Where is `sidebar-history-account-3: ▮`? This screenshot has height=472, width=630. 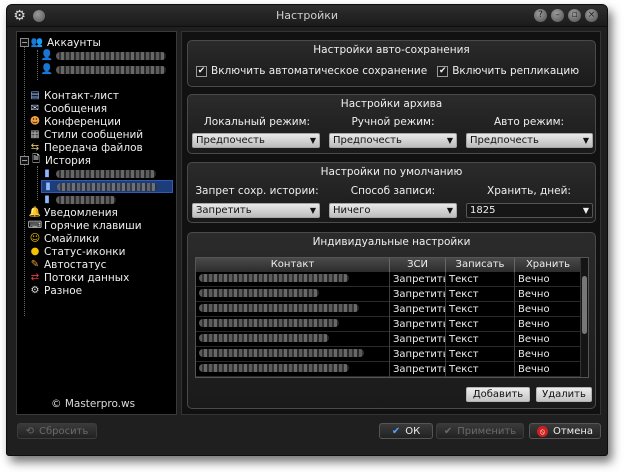
sidebar-history-account-3: ▮ is located at coordinates (78, 199).